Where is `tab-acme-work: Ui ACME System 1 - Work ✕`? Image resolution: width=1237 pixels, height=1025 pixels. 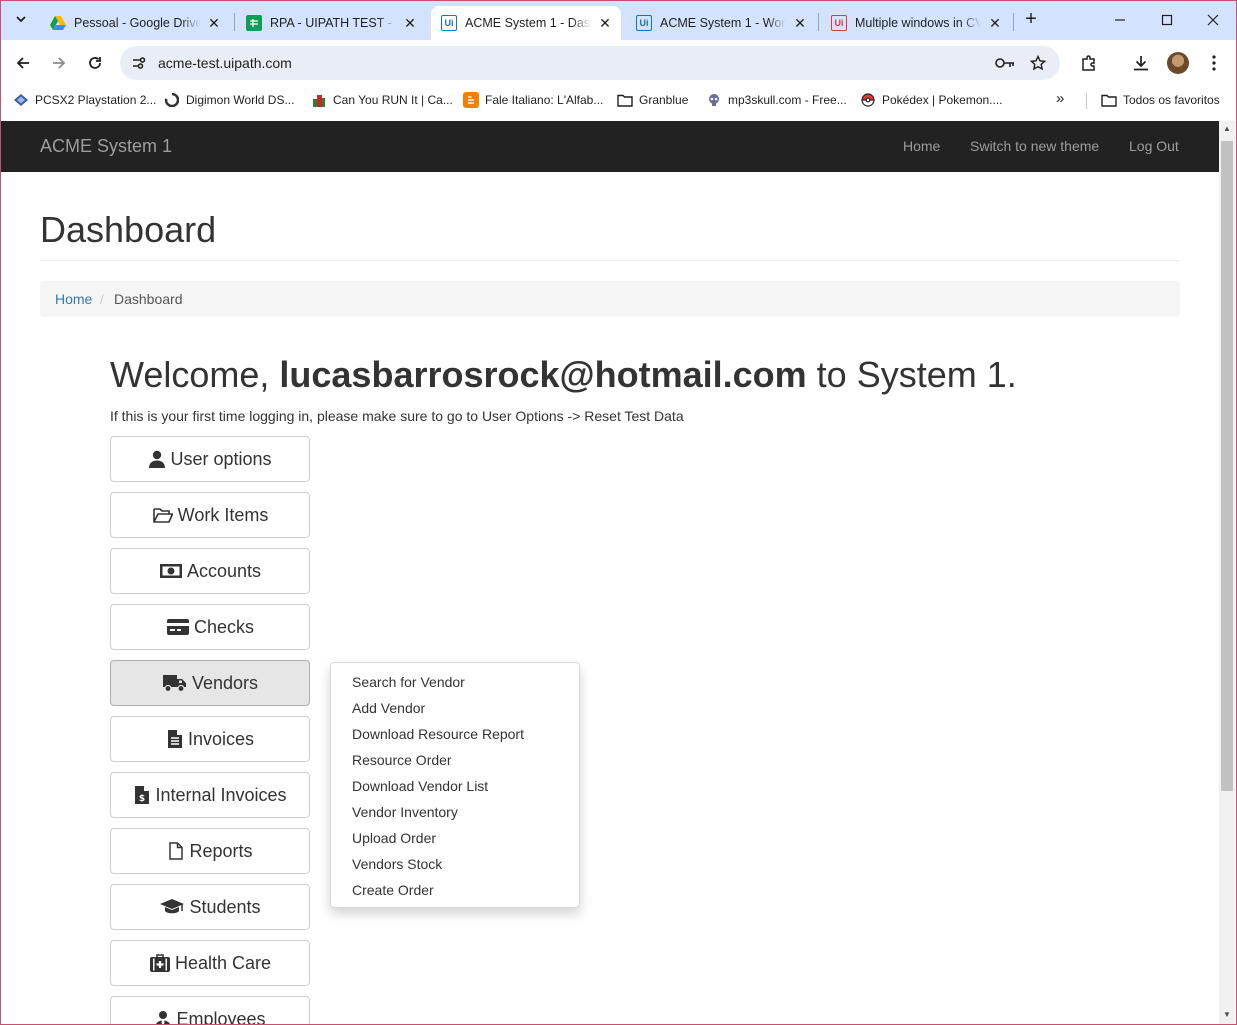 tab-acme-work: Ui ACME System 1 - Work ✕ is located at coordinates (721, 23).